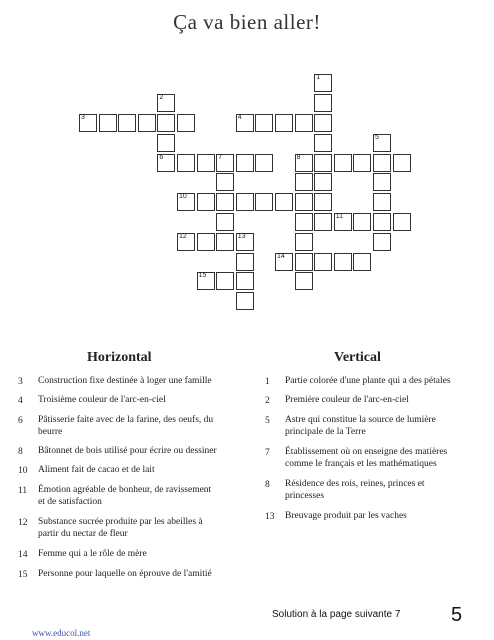 The image size is (494, 640). I want to click on crossword-cell: 12, so click(186, 241).